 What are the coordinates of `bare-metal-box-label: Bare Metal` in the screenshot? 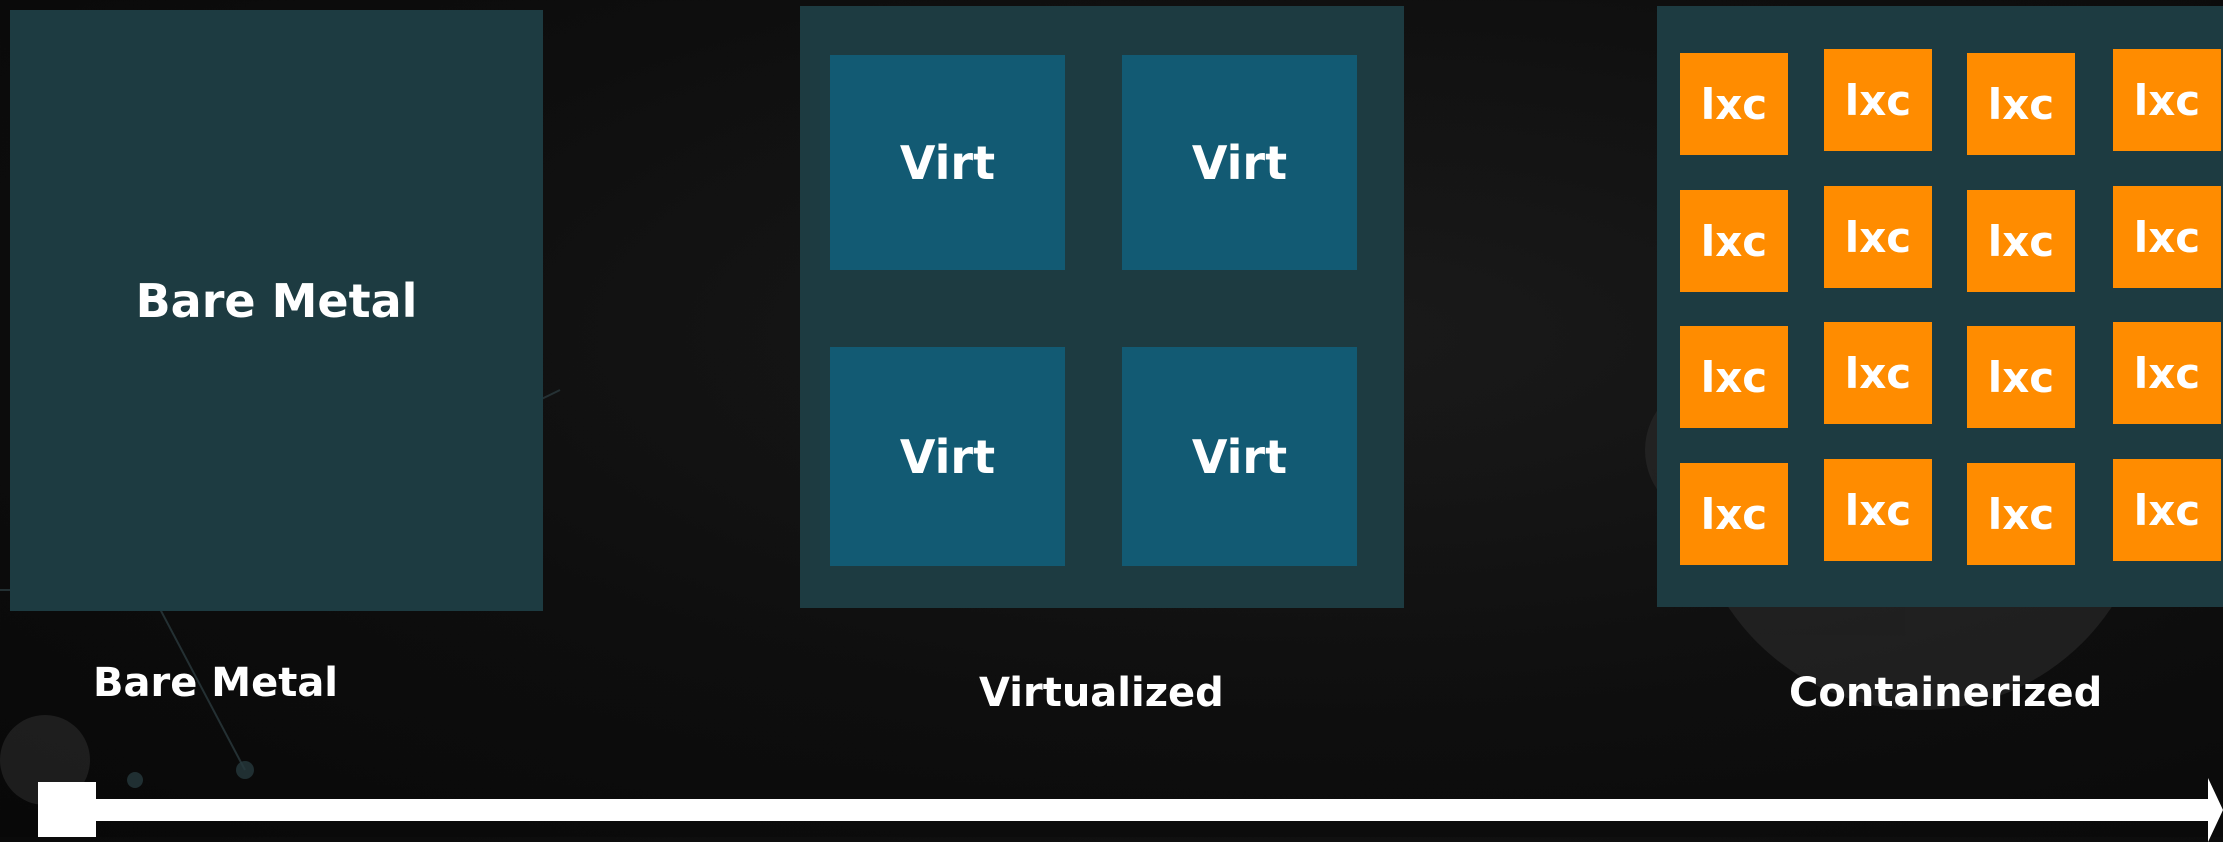 It's located at (276, 300).